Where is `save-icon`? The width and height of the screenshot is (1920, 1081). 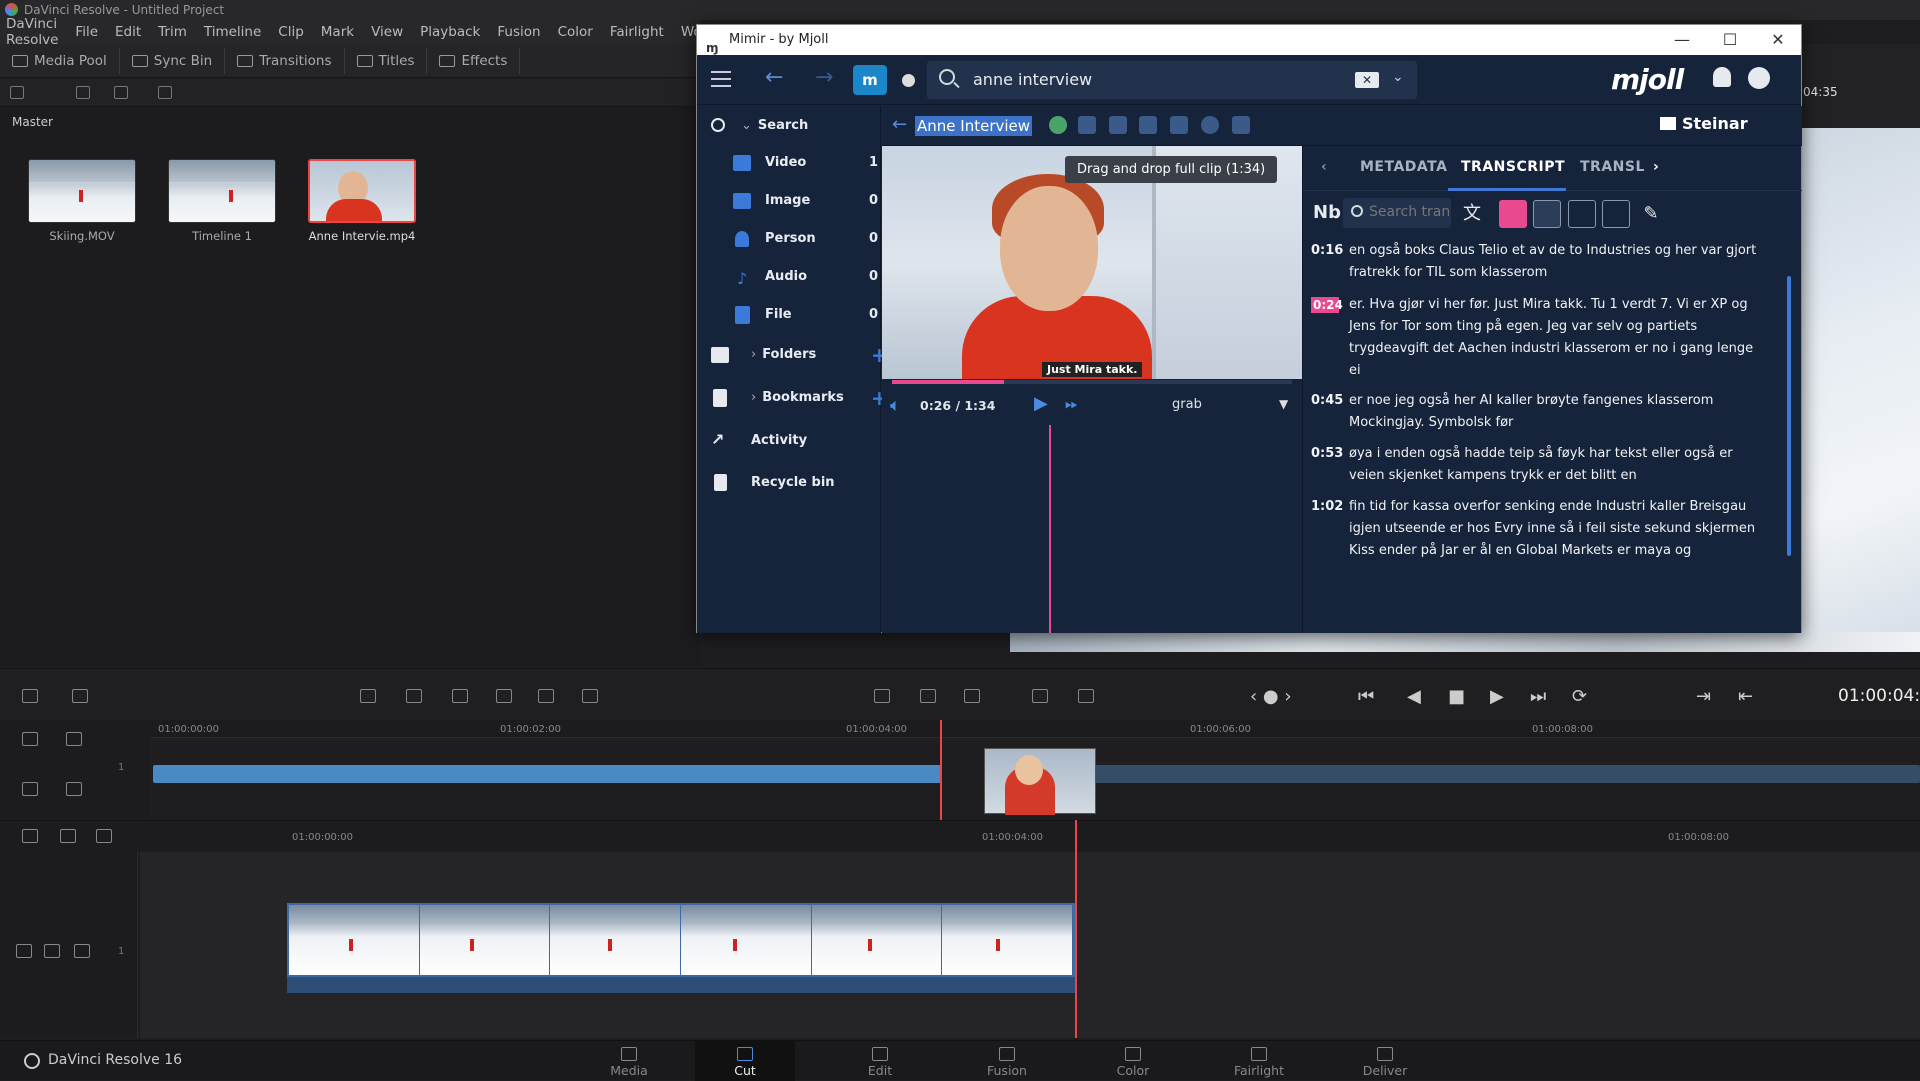
save-icon is located at coordinates (1118, 125).